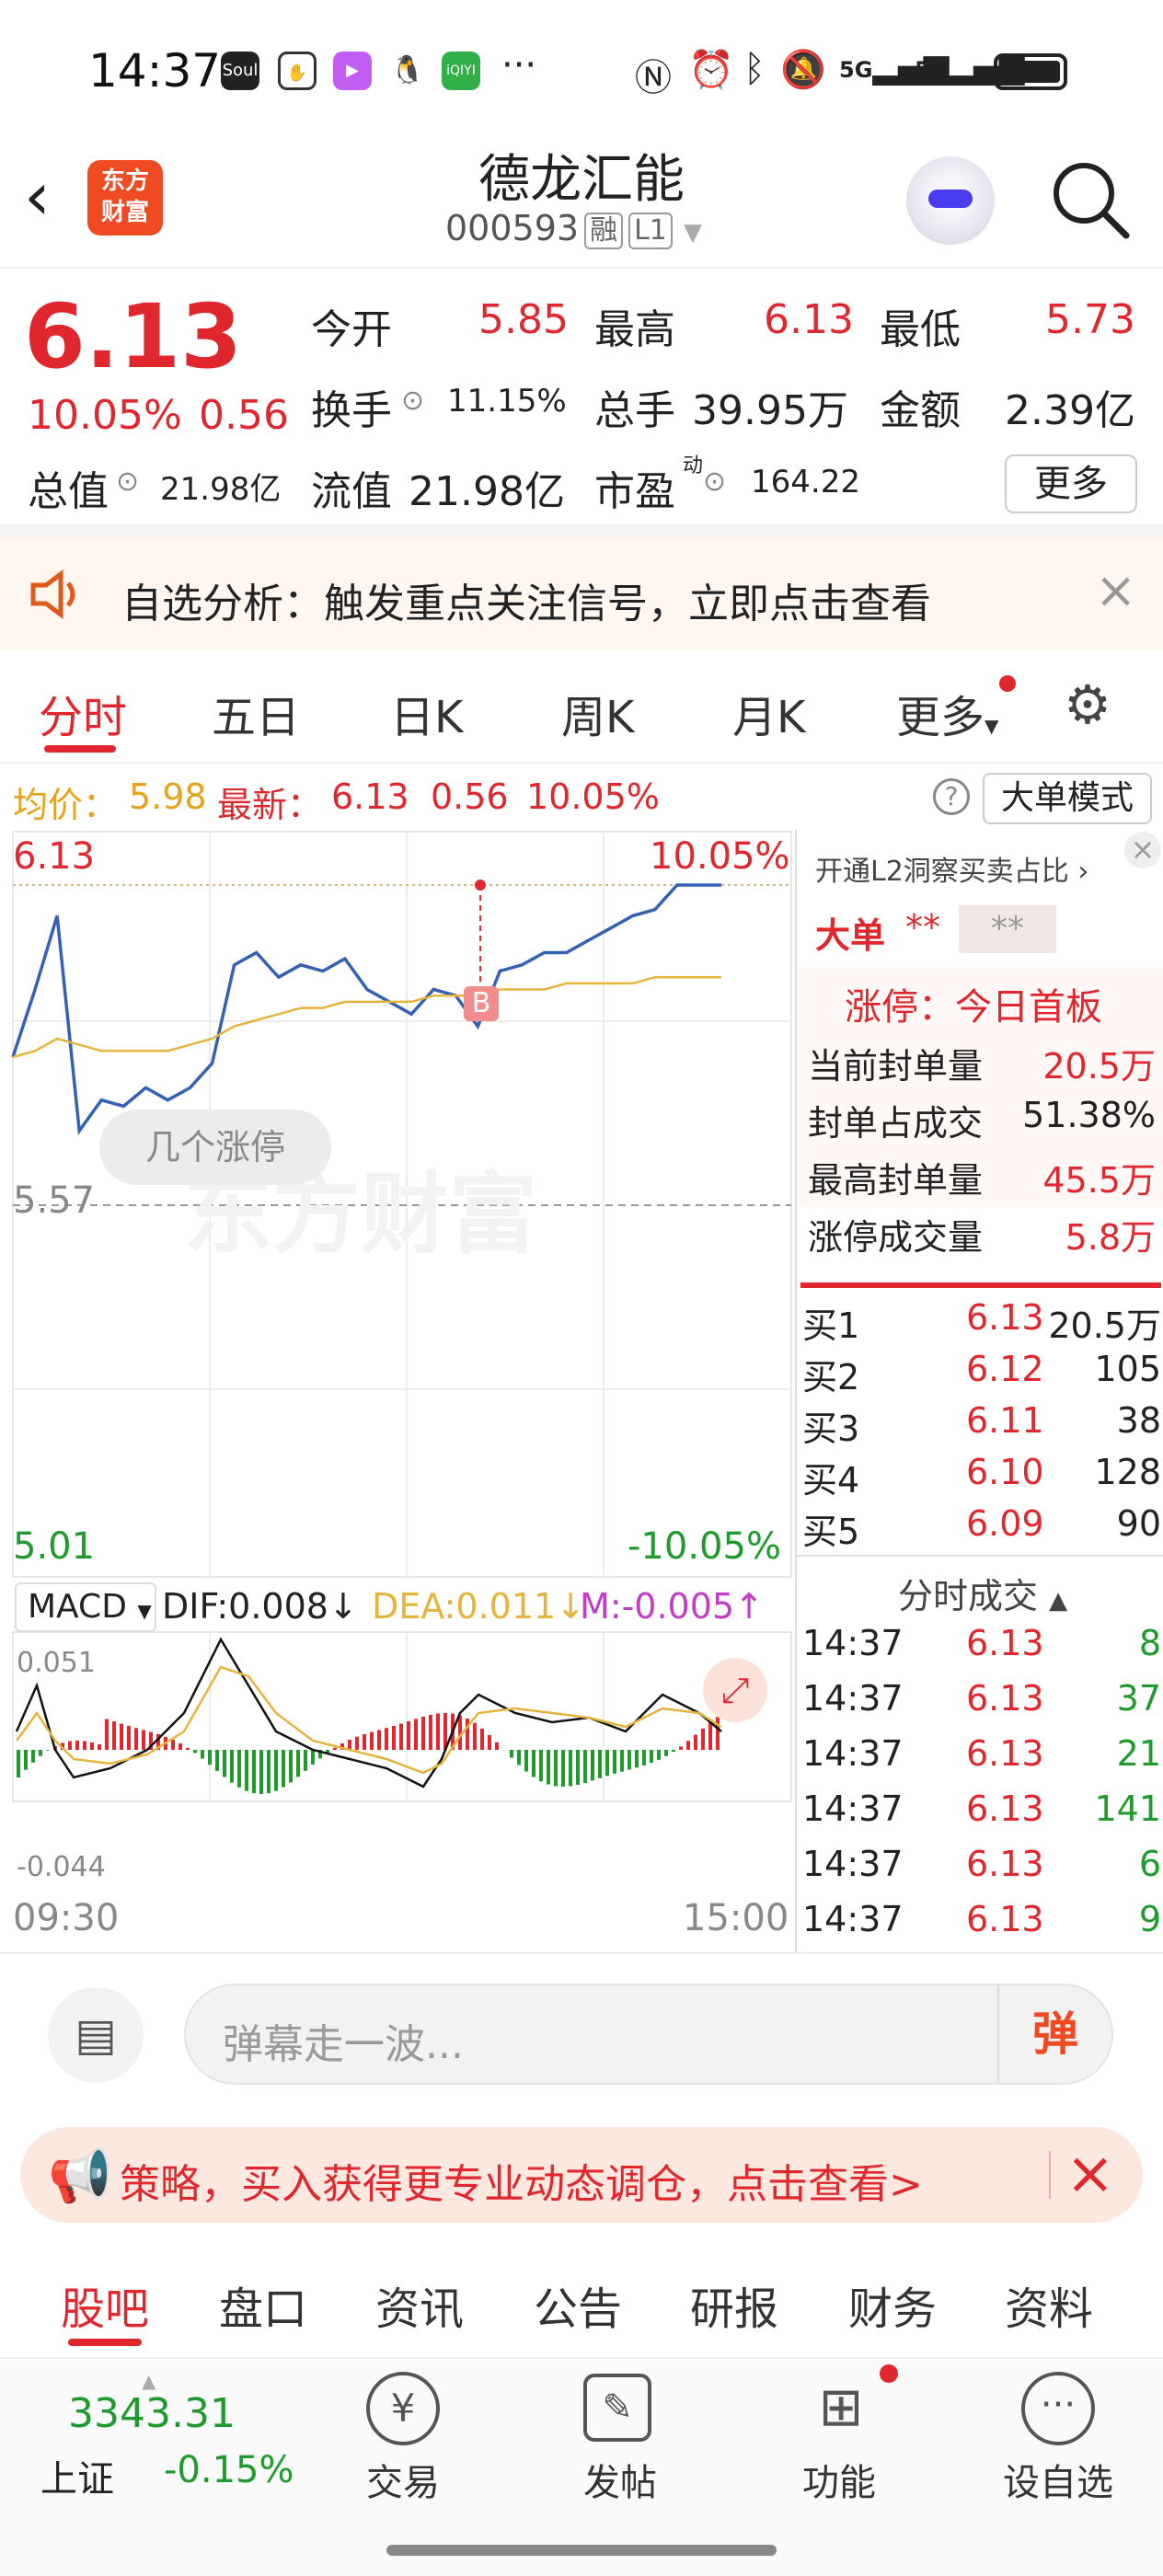 Image resolution: width=1163 pixels, height=2576 pixels. What do you see at coordinates (1128, 1369) in the screenshot?
I see `bid-volume: 105` at bounding box center [1128, 1369].